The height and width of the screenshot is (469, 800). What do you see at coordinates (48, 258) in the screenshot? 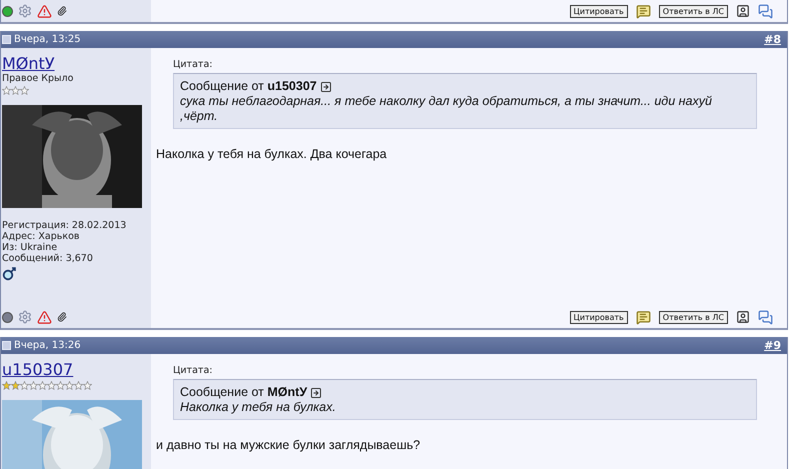
I see `user-info: Сообщений: 3,670` at bounding box center [48, 258].